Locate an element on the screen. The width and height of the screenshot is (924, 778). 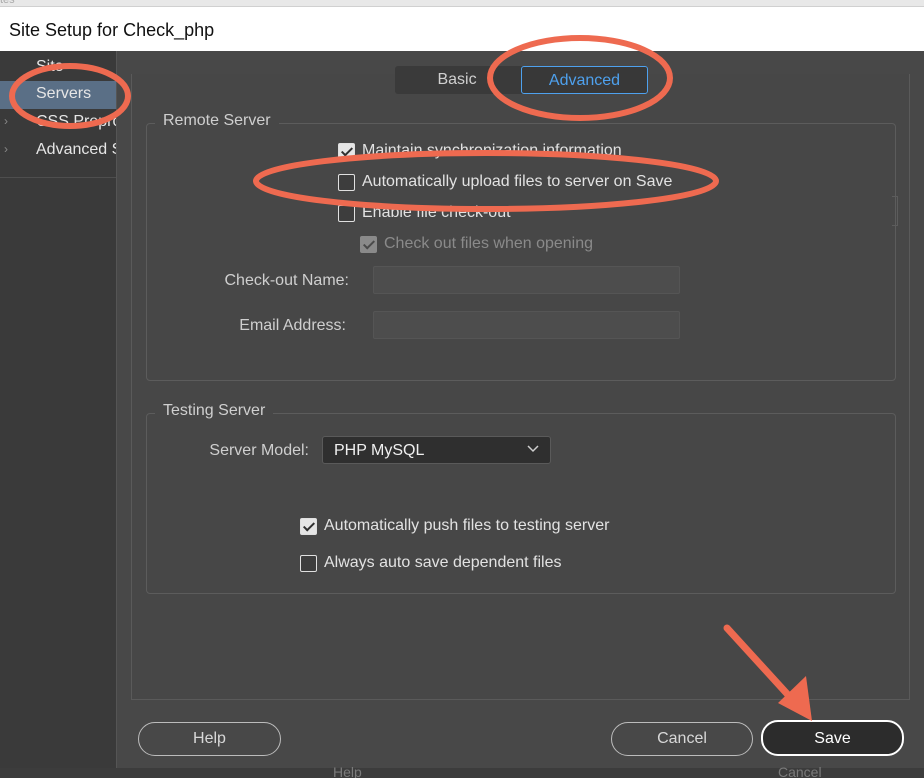
cancel-button: Cancel is located at coordinates (682, 739).